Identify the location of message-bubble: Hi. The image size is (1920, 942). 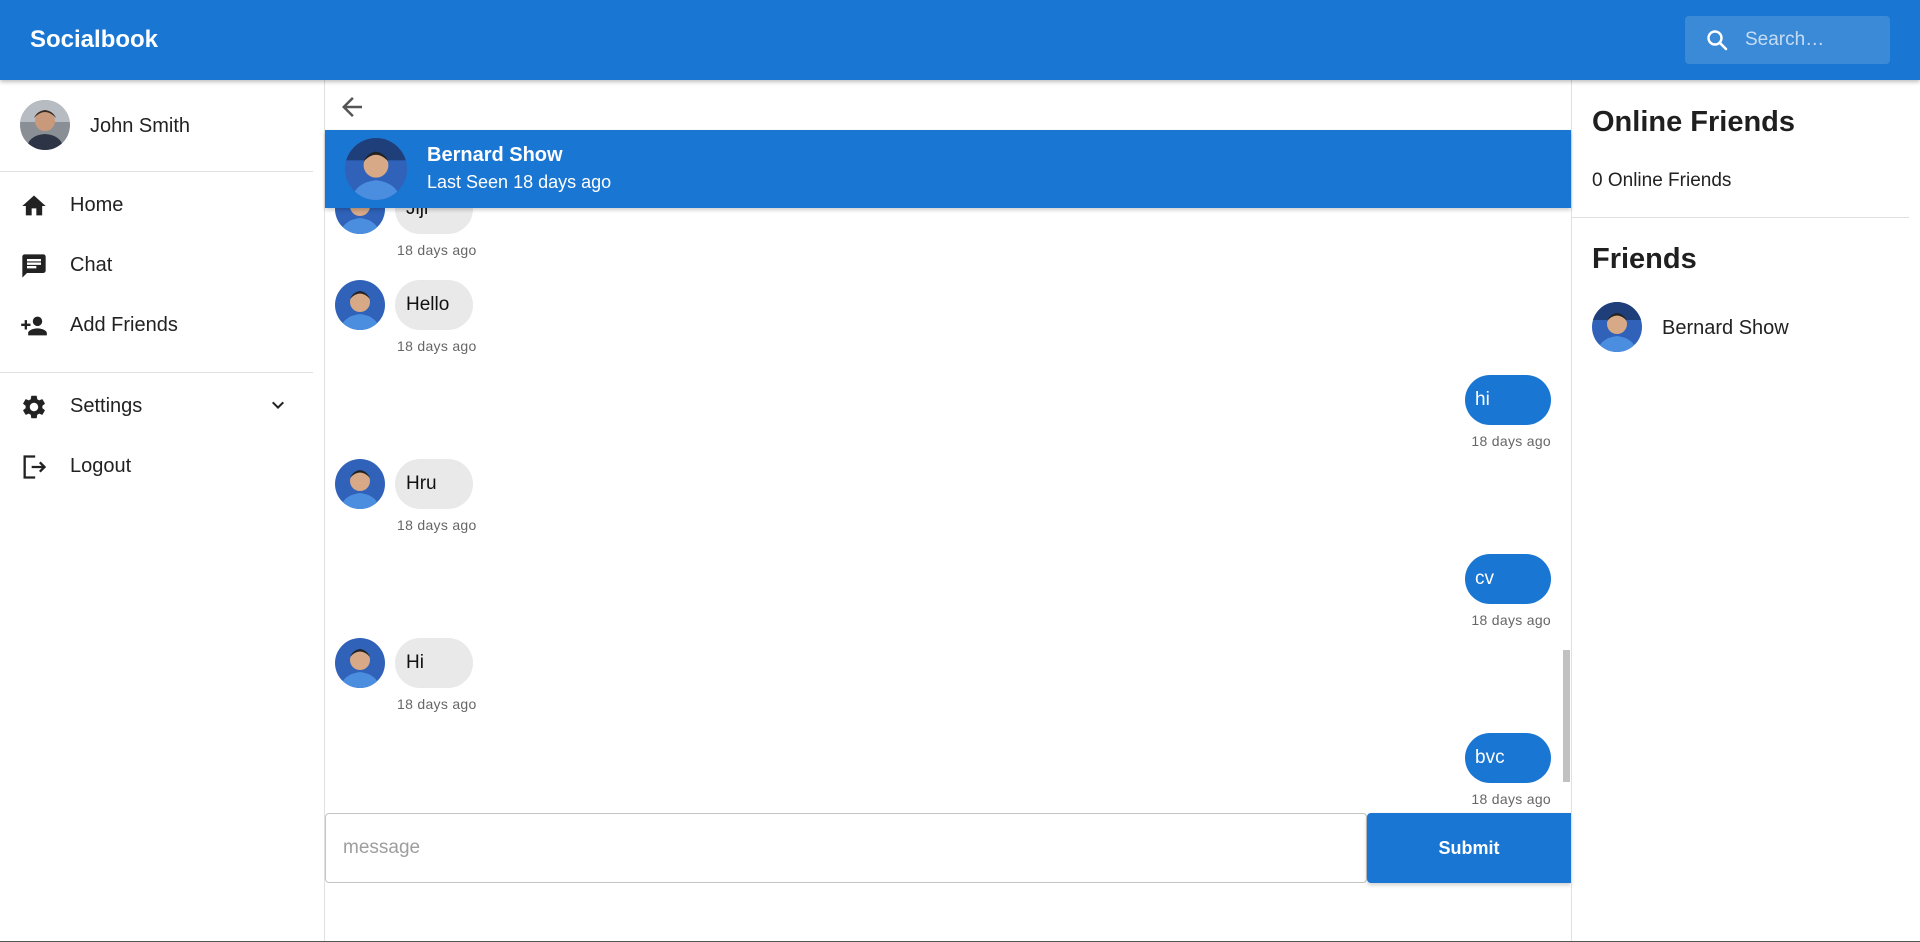
(434, 663).